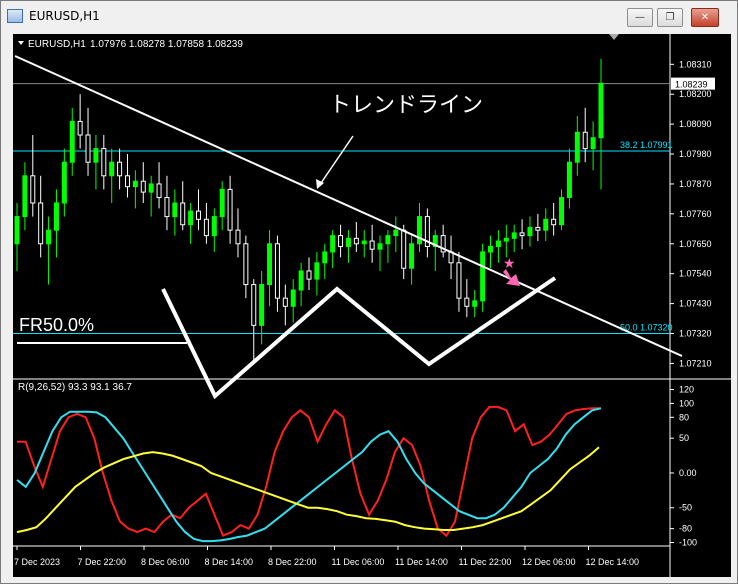 This screenshot has width=738, height=584. Describe the element at coordinates (695, 124) in the screenshot. I see `price-tick-label: 1.08090` at that location.